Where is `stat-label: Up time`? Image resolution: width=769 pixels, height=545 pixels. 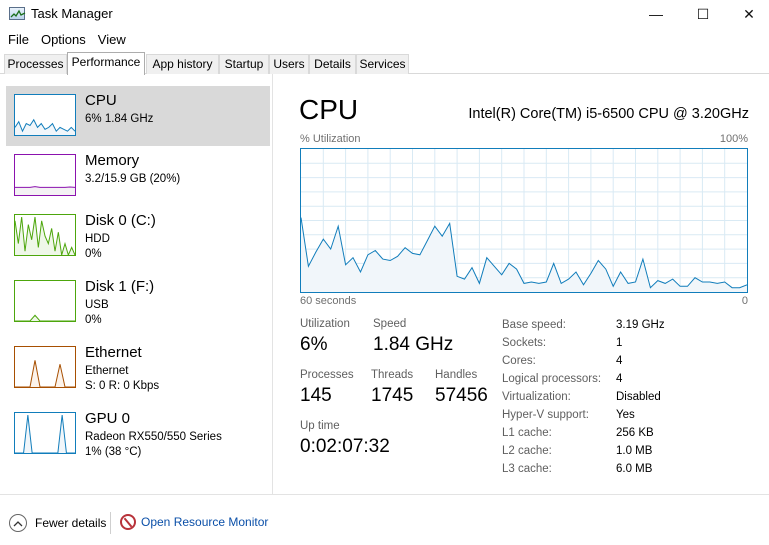 stat-label: Up time is located at coordinates (320, 426).